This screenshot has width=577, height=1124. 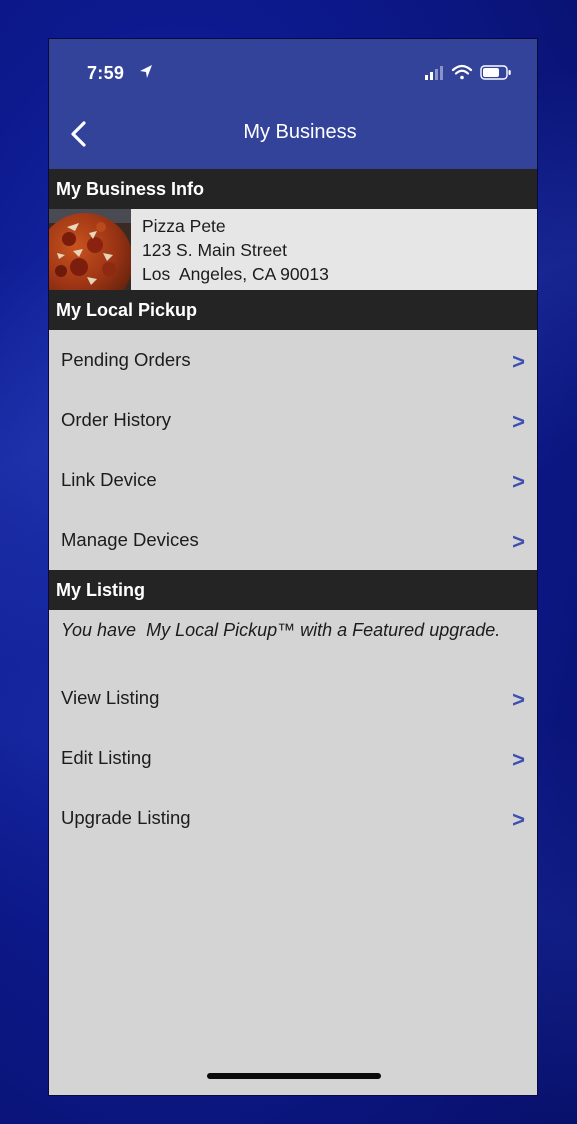 I want to click on battery-icon, so click(x=495, y=72).